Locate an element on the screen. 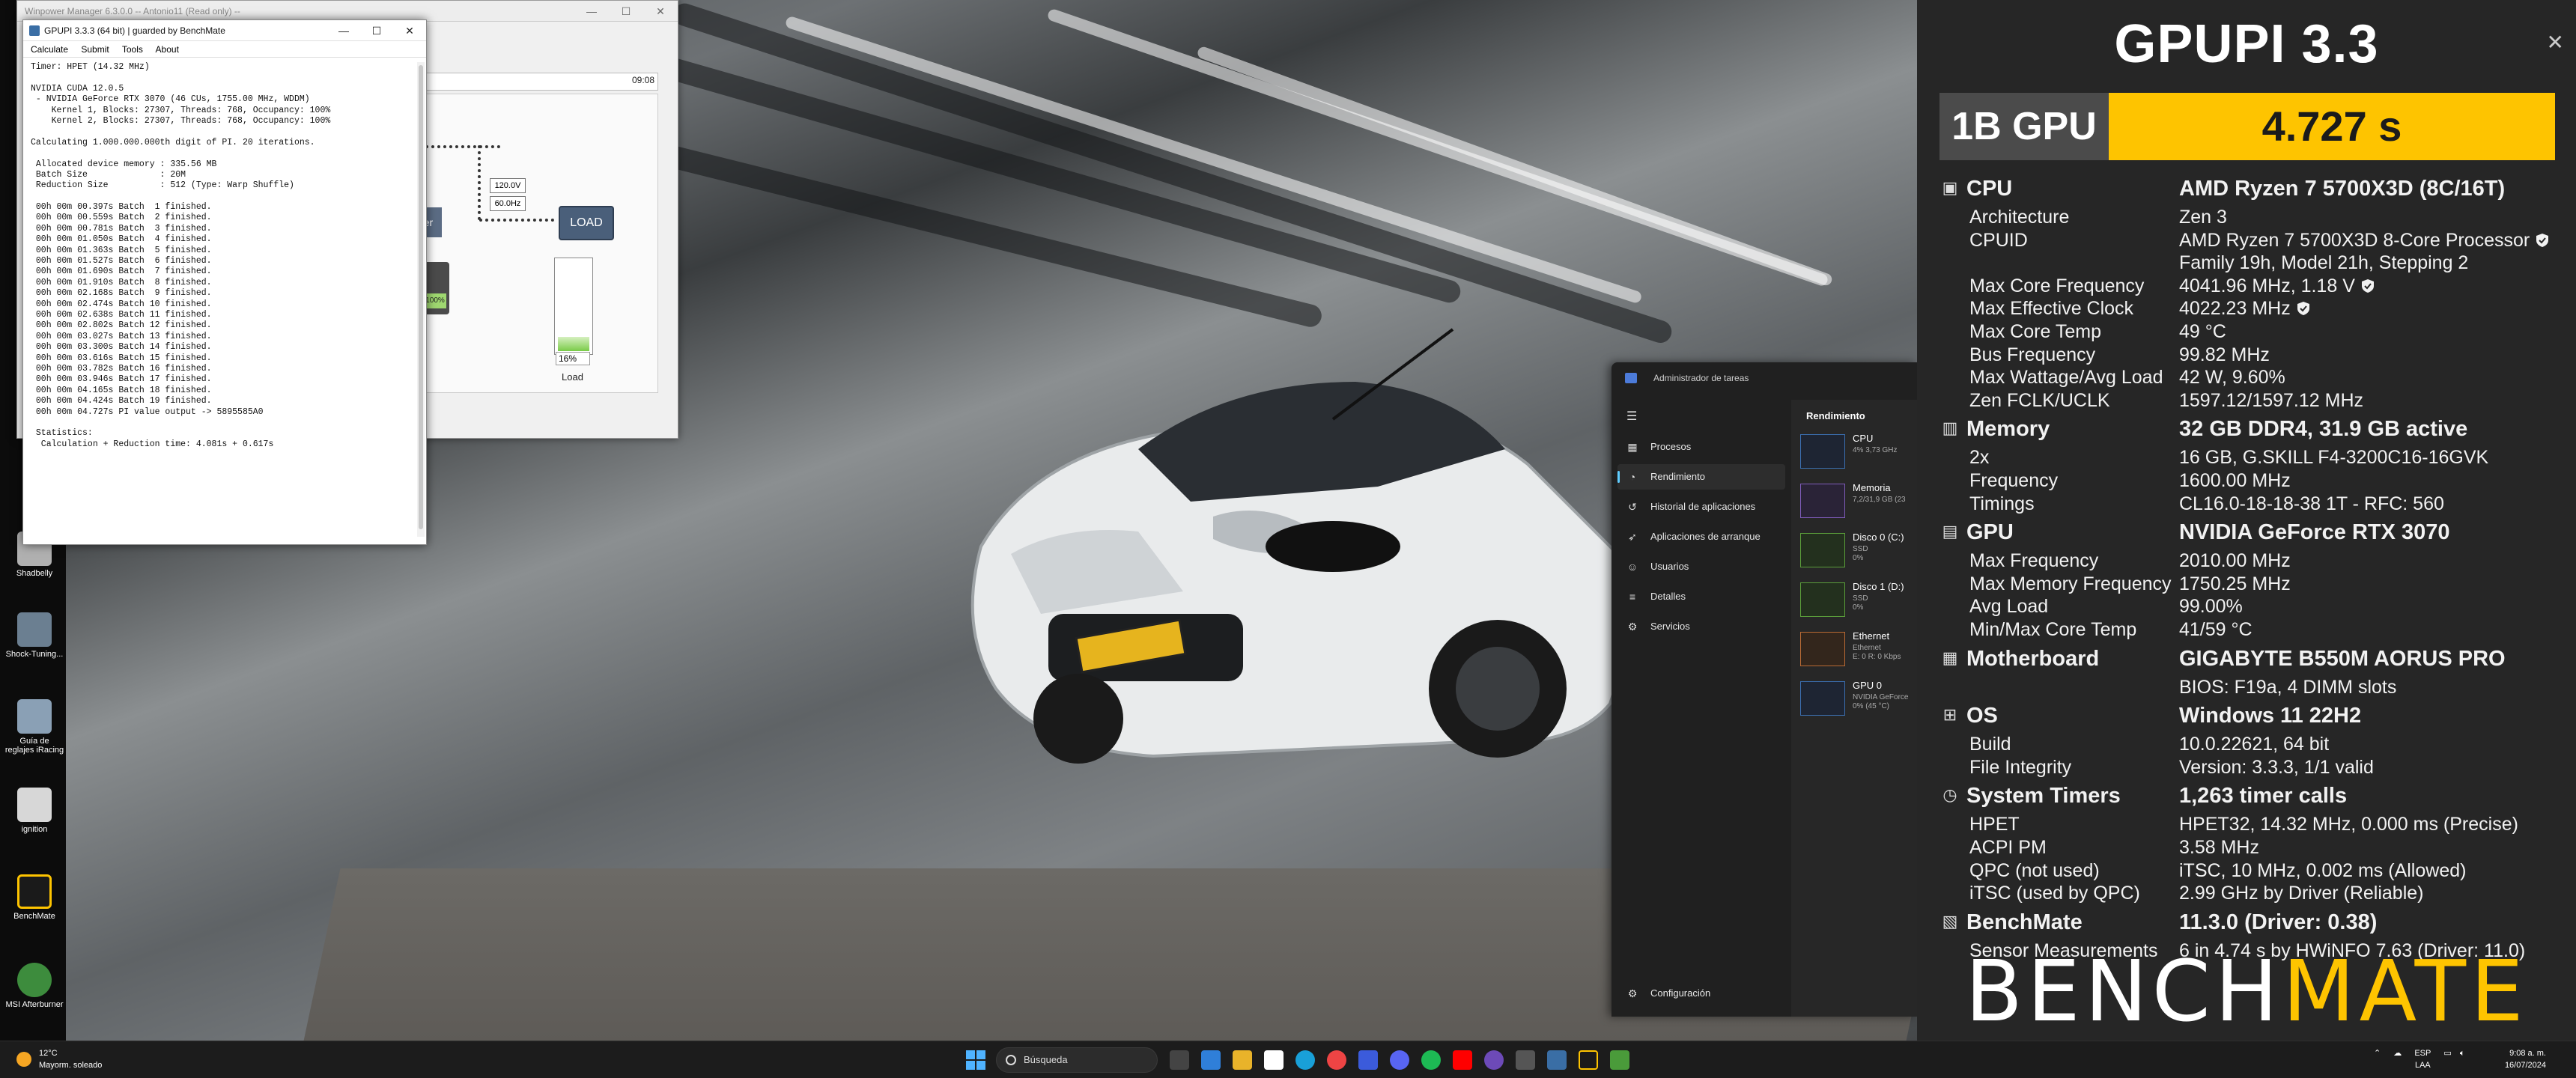 This screenshot has width=2576, height=1078. network-icon: ▭ is located at coordinates (2447, 1053).